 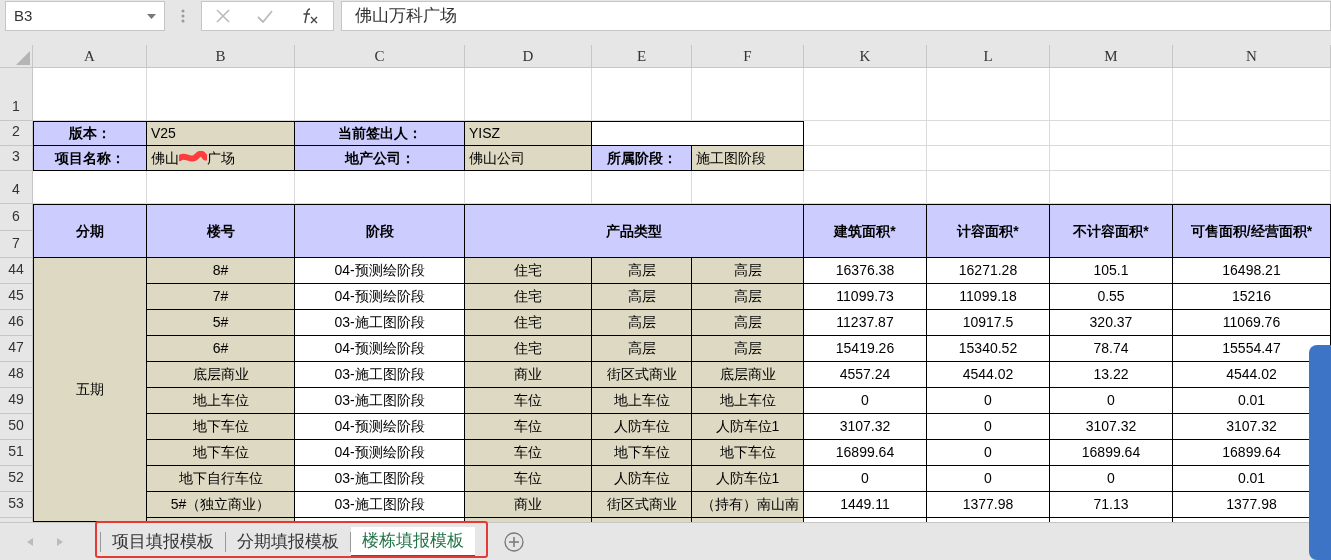 What do you see at coordinates (60, 541) in the screenshot?
I see `next-sheet-icon` at bounding box center [60, 541].